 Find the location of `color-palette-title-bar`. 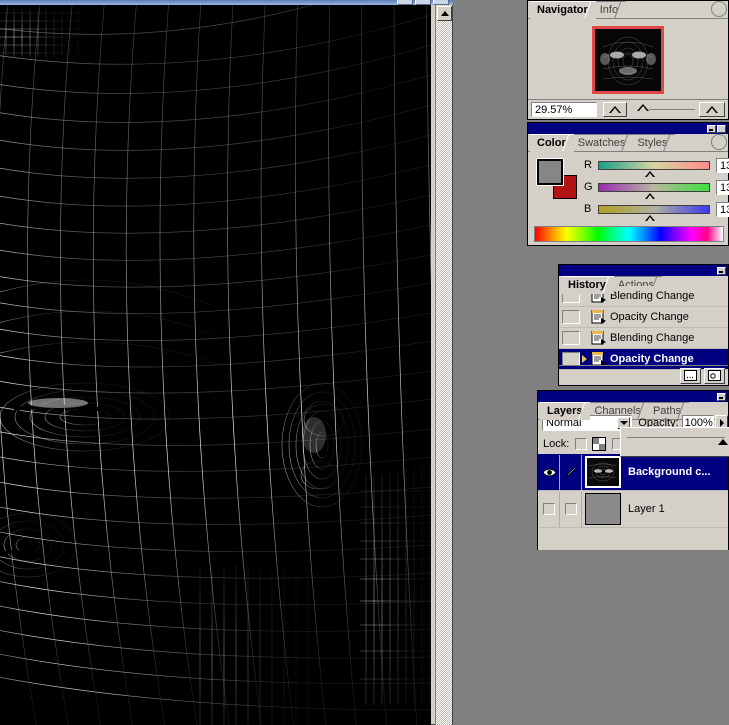

color-palette-title-bar is located at coordinates (628, 128).